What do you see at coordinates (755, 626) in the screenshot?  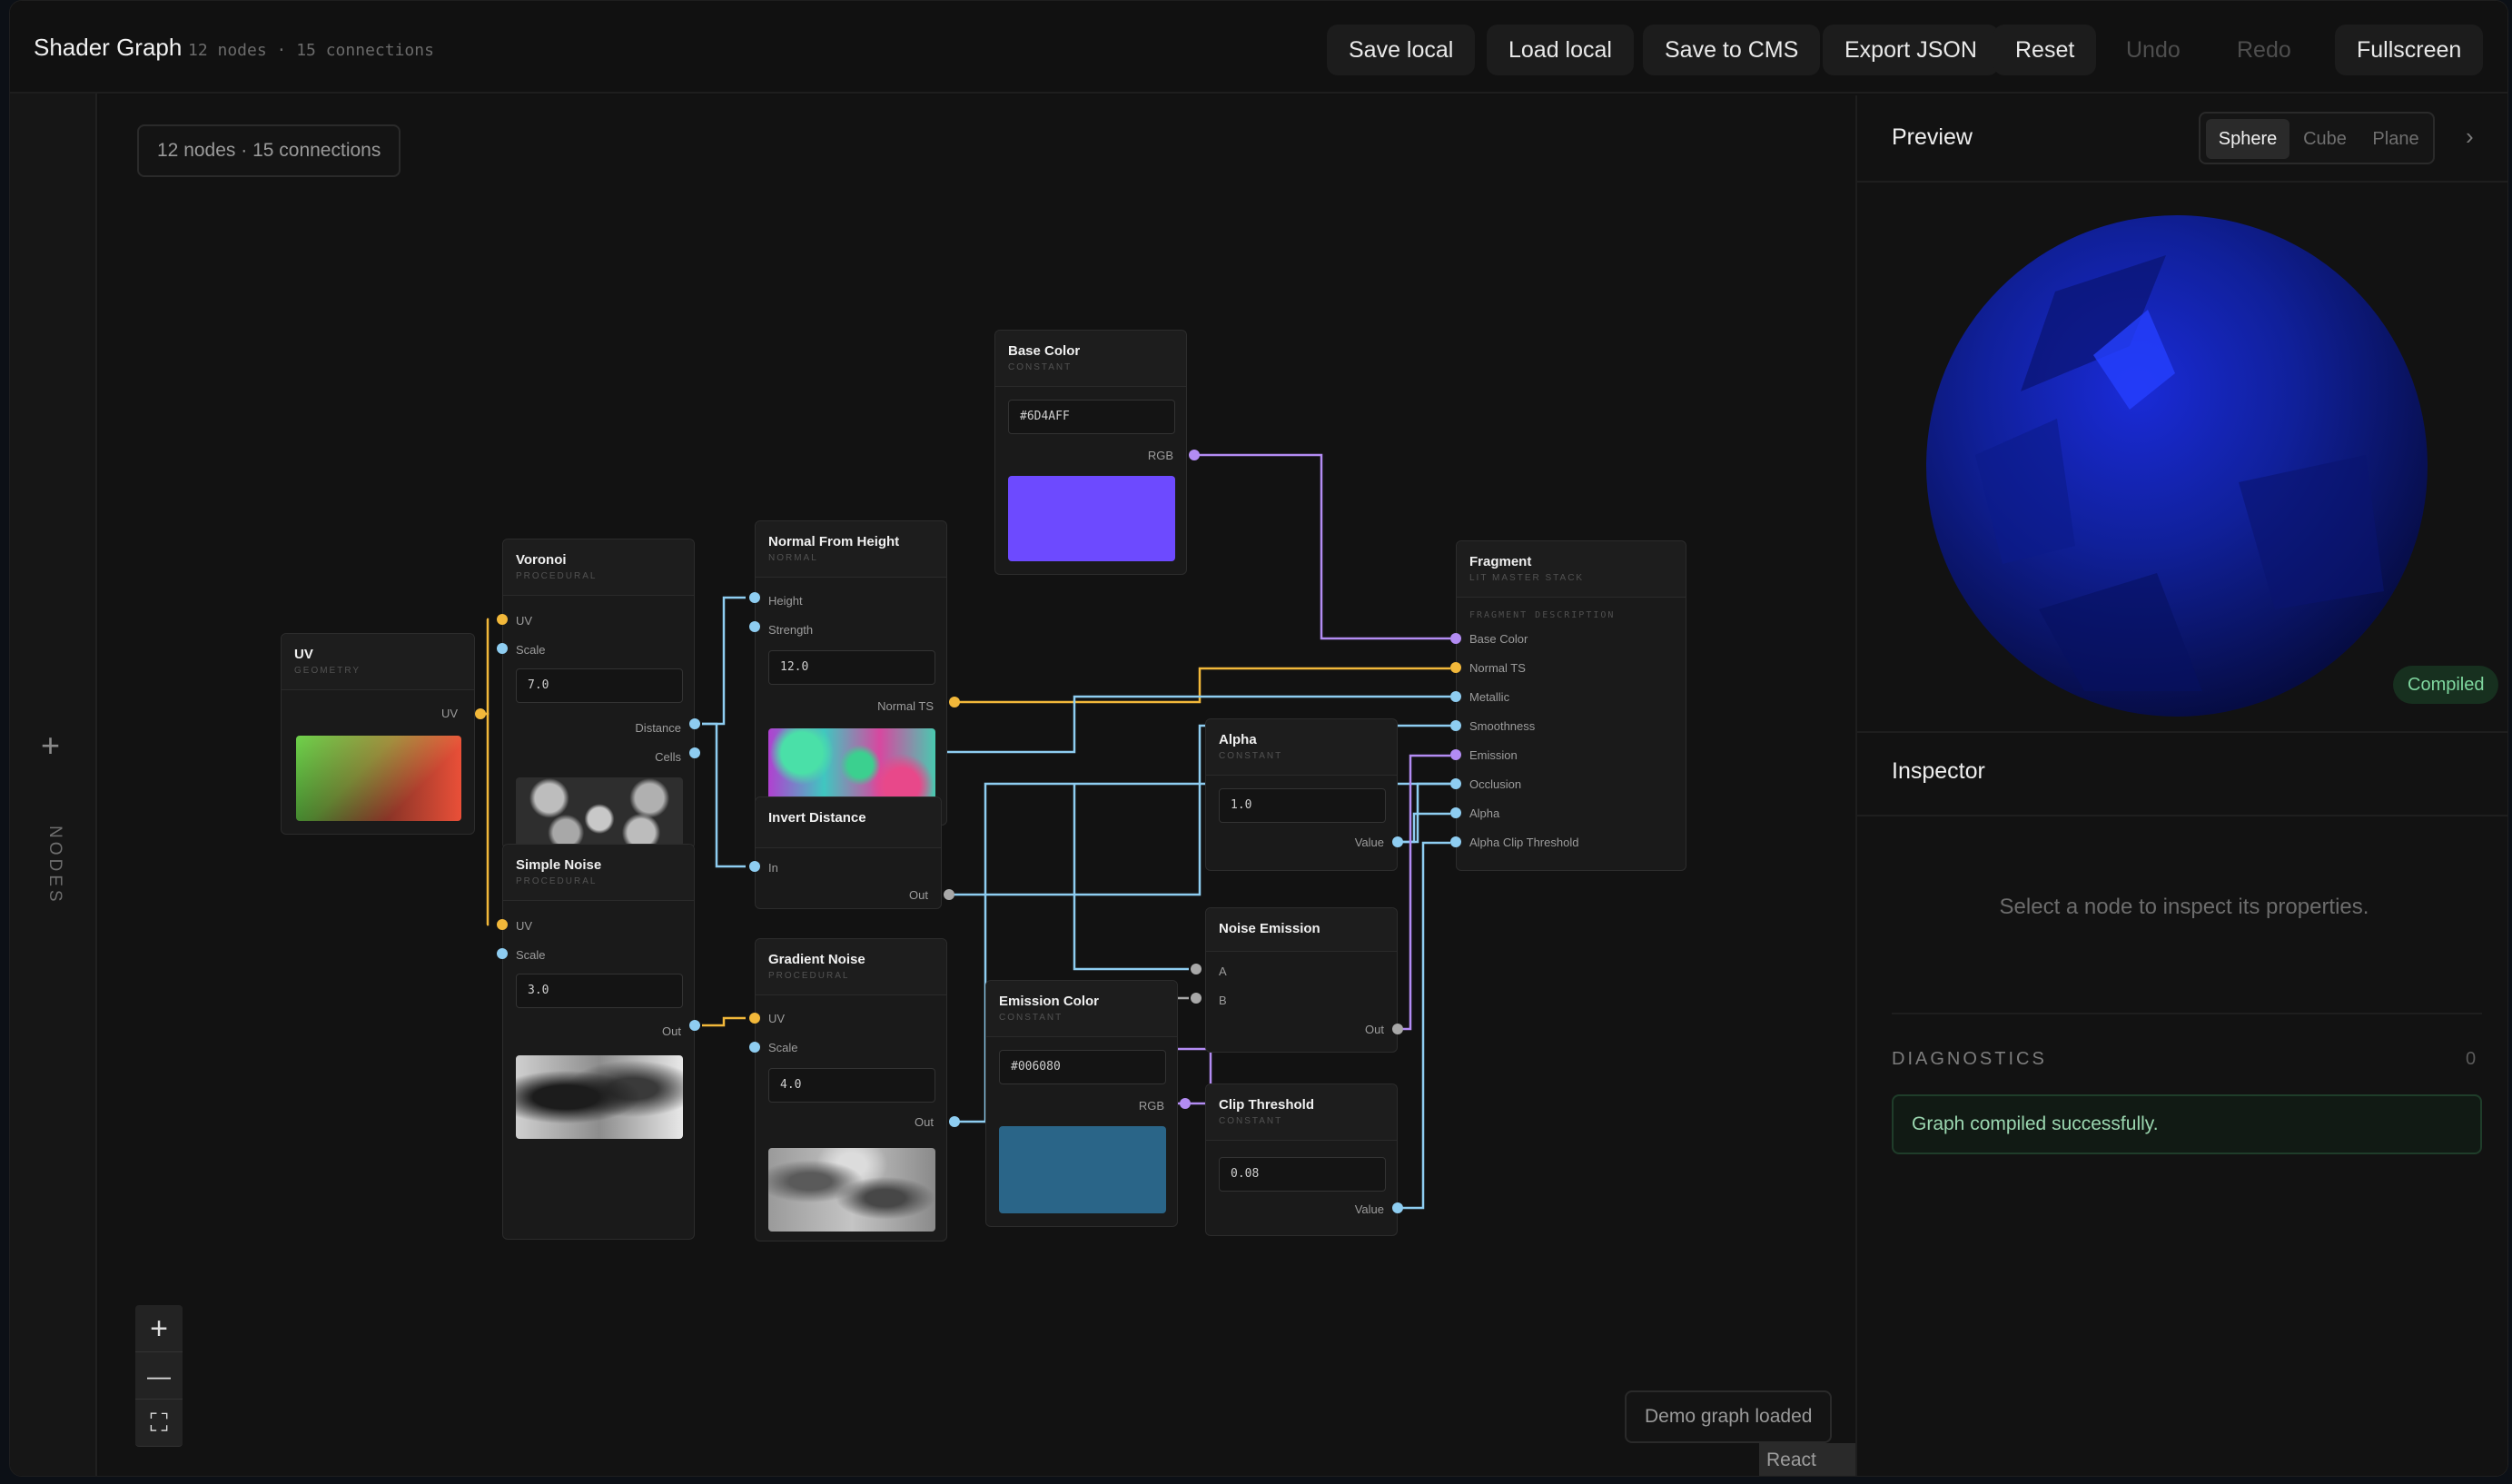 I see `port-normal-strength` at bounding box center [755, 626].